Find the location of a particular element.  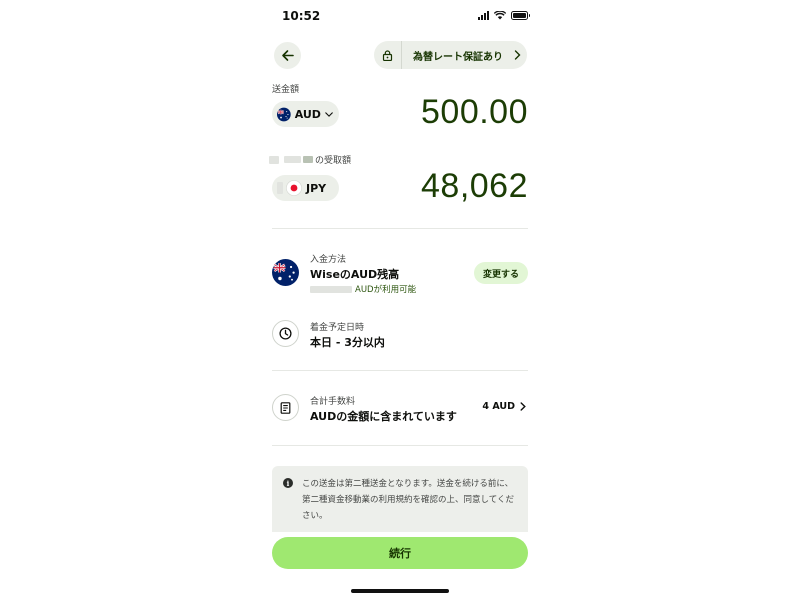

chevron-down-icon is located at coordinates (329, 114).